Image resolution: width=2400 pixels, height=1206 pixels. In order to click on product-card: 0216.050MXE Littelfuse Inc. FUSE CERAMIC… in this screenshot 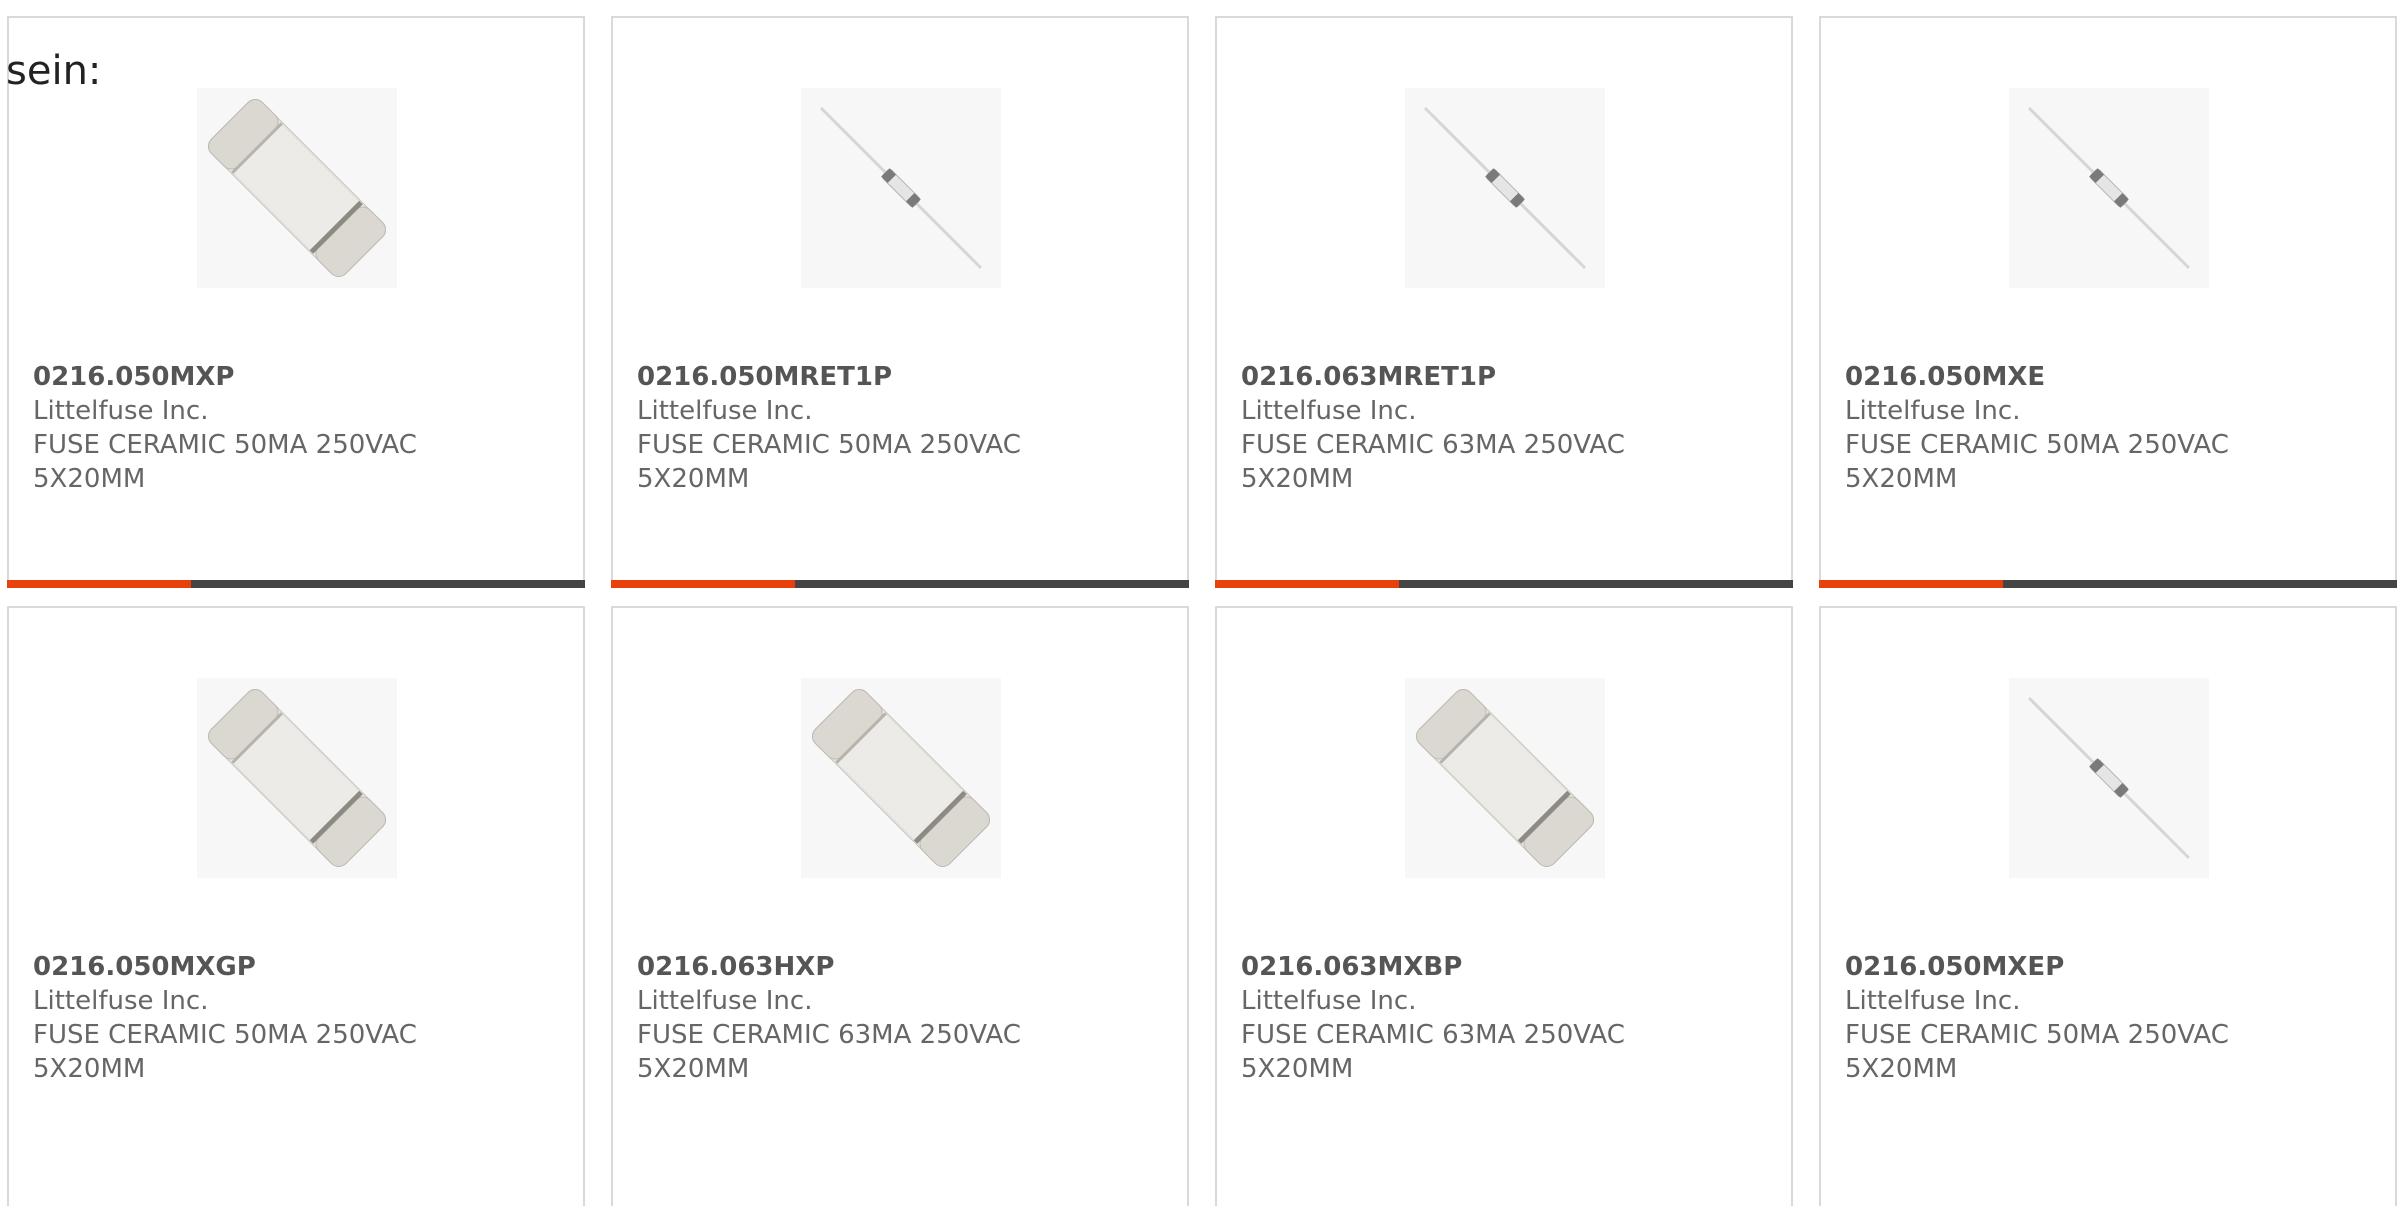, I will do `click(2108, 302)`.